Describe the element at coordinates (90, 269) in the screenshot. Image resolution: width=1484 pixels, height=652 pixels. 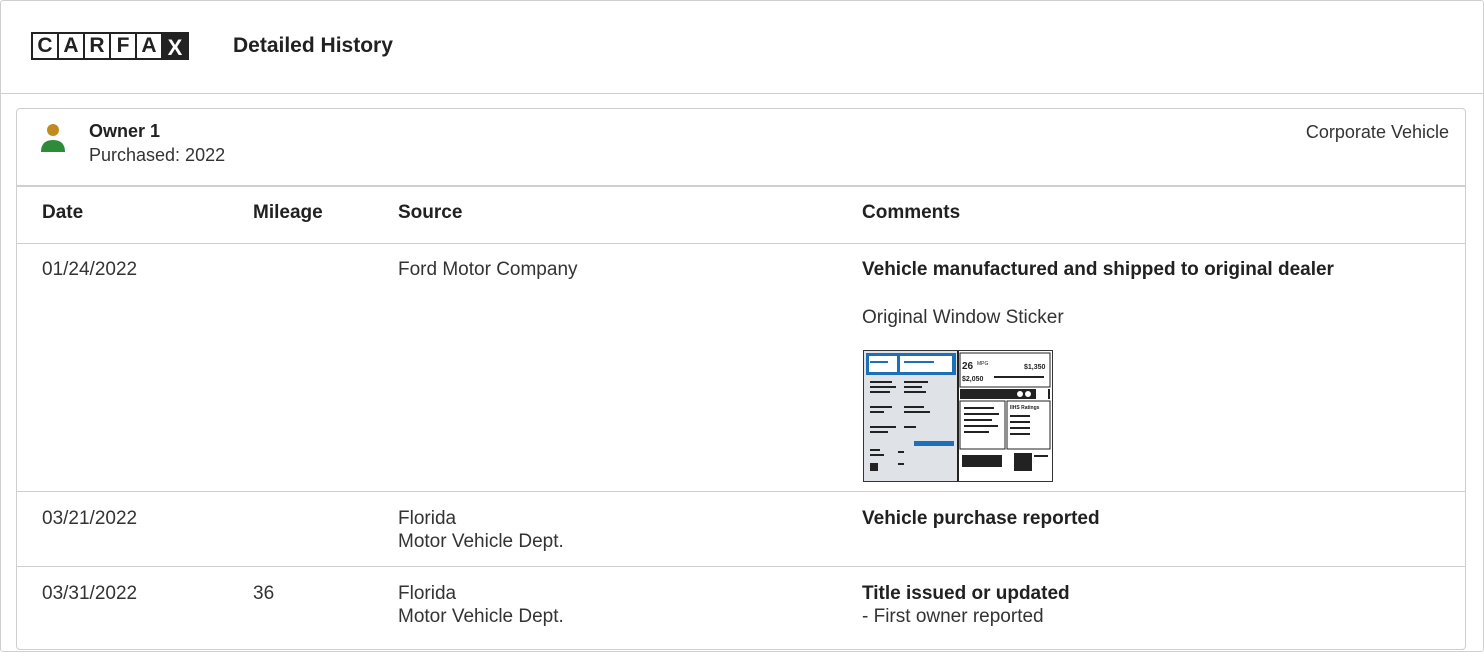
I see `row-date: 01/24/2022` at that location.